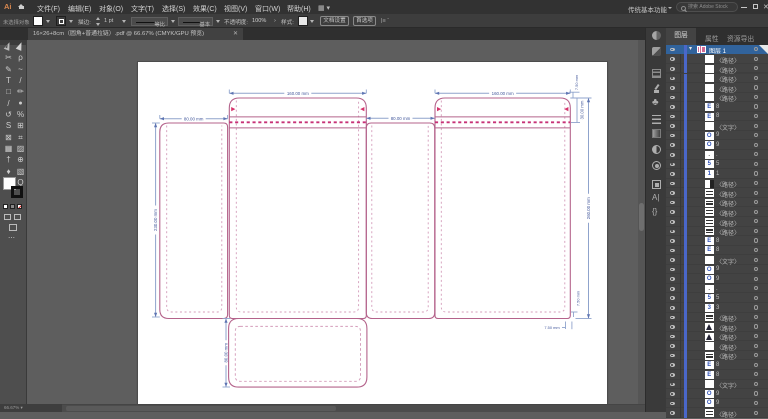  Describe the element at coordinates (588, 207) in the screenshot. I see `svg-text: 260.00 mm` at that location.